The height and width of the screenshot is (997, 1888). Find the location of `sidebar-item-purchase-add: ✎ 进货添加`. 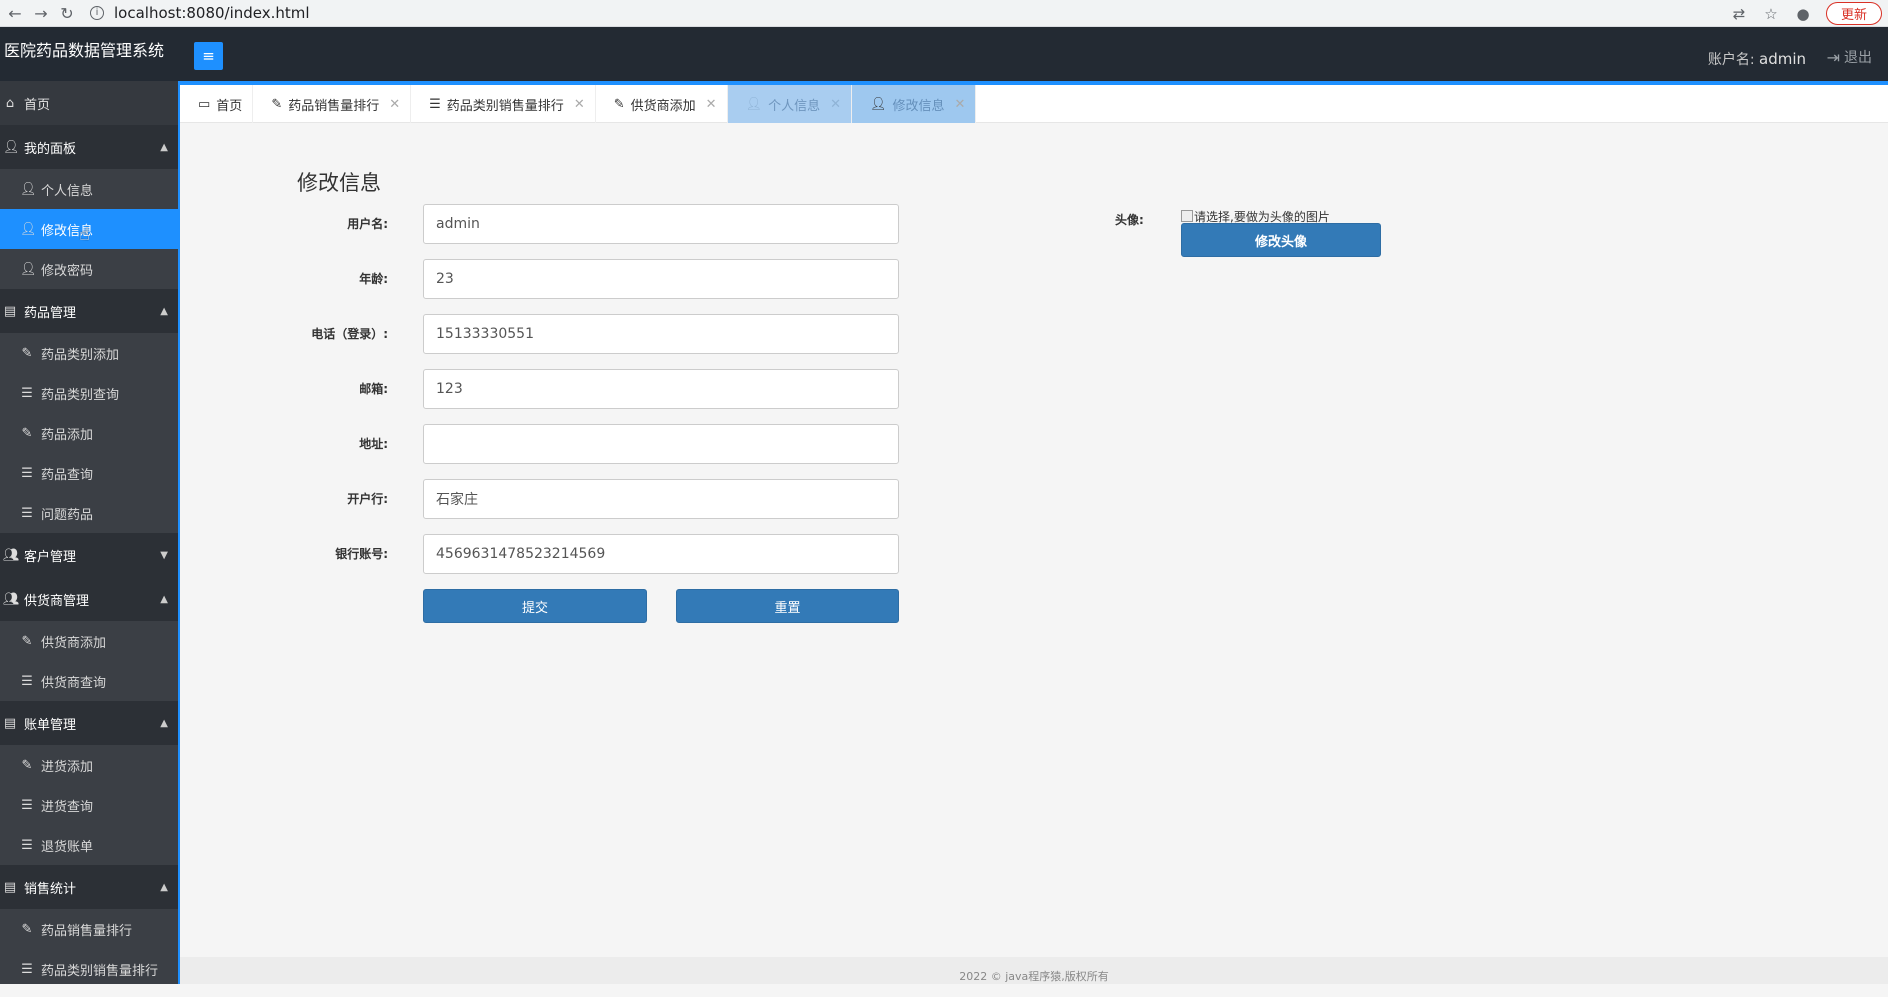

sidebar-item-purchase-add: ✎ 进货添加 is located at coordinates (90, 765).